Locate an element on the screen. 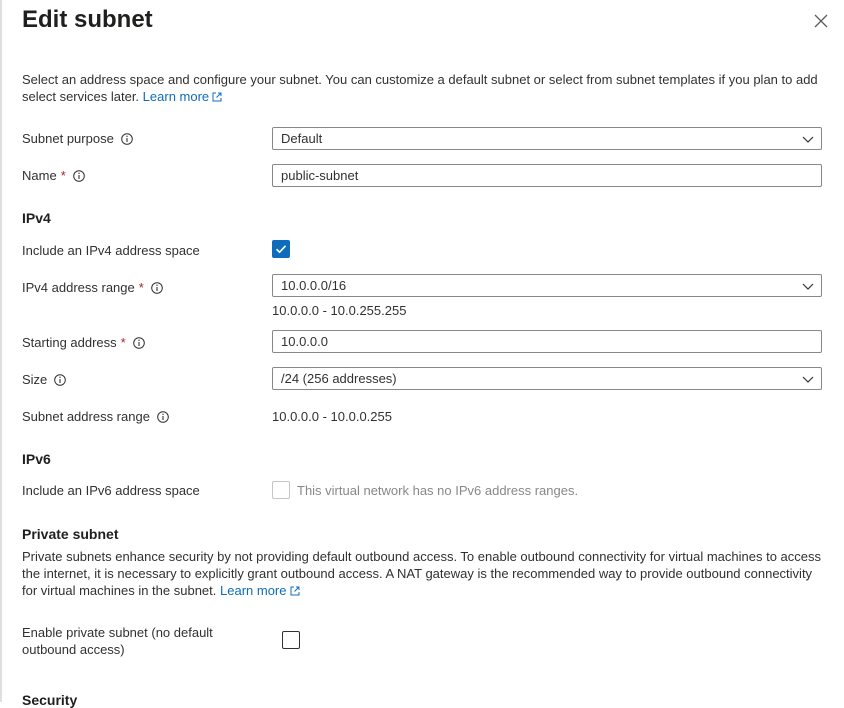 The height and width of the screenshot is (708, 844). intro-learn-more-link: Learn more is located at coordinates (182, 96).